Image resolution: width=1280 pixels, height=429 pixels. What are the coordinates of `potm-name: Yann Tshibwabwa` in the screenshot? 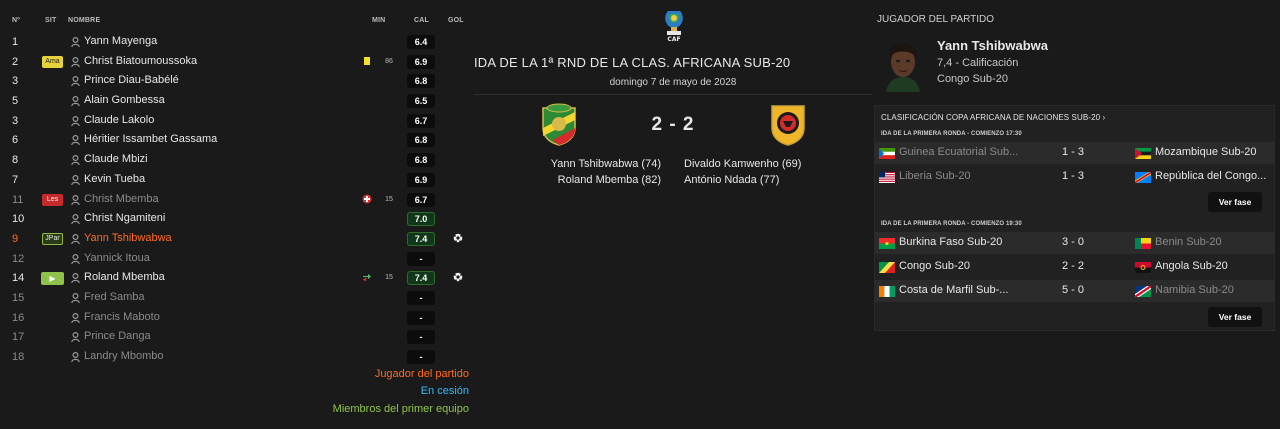 It's located at (992, 45).